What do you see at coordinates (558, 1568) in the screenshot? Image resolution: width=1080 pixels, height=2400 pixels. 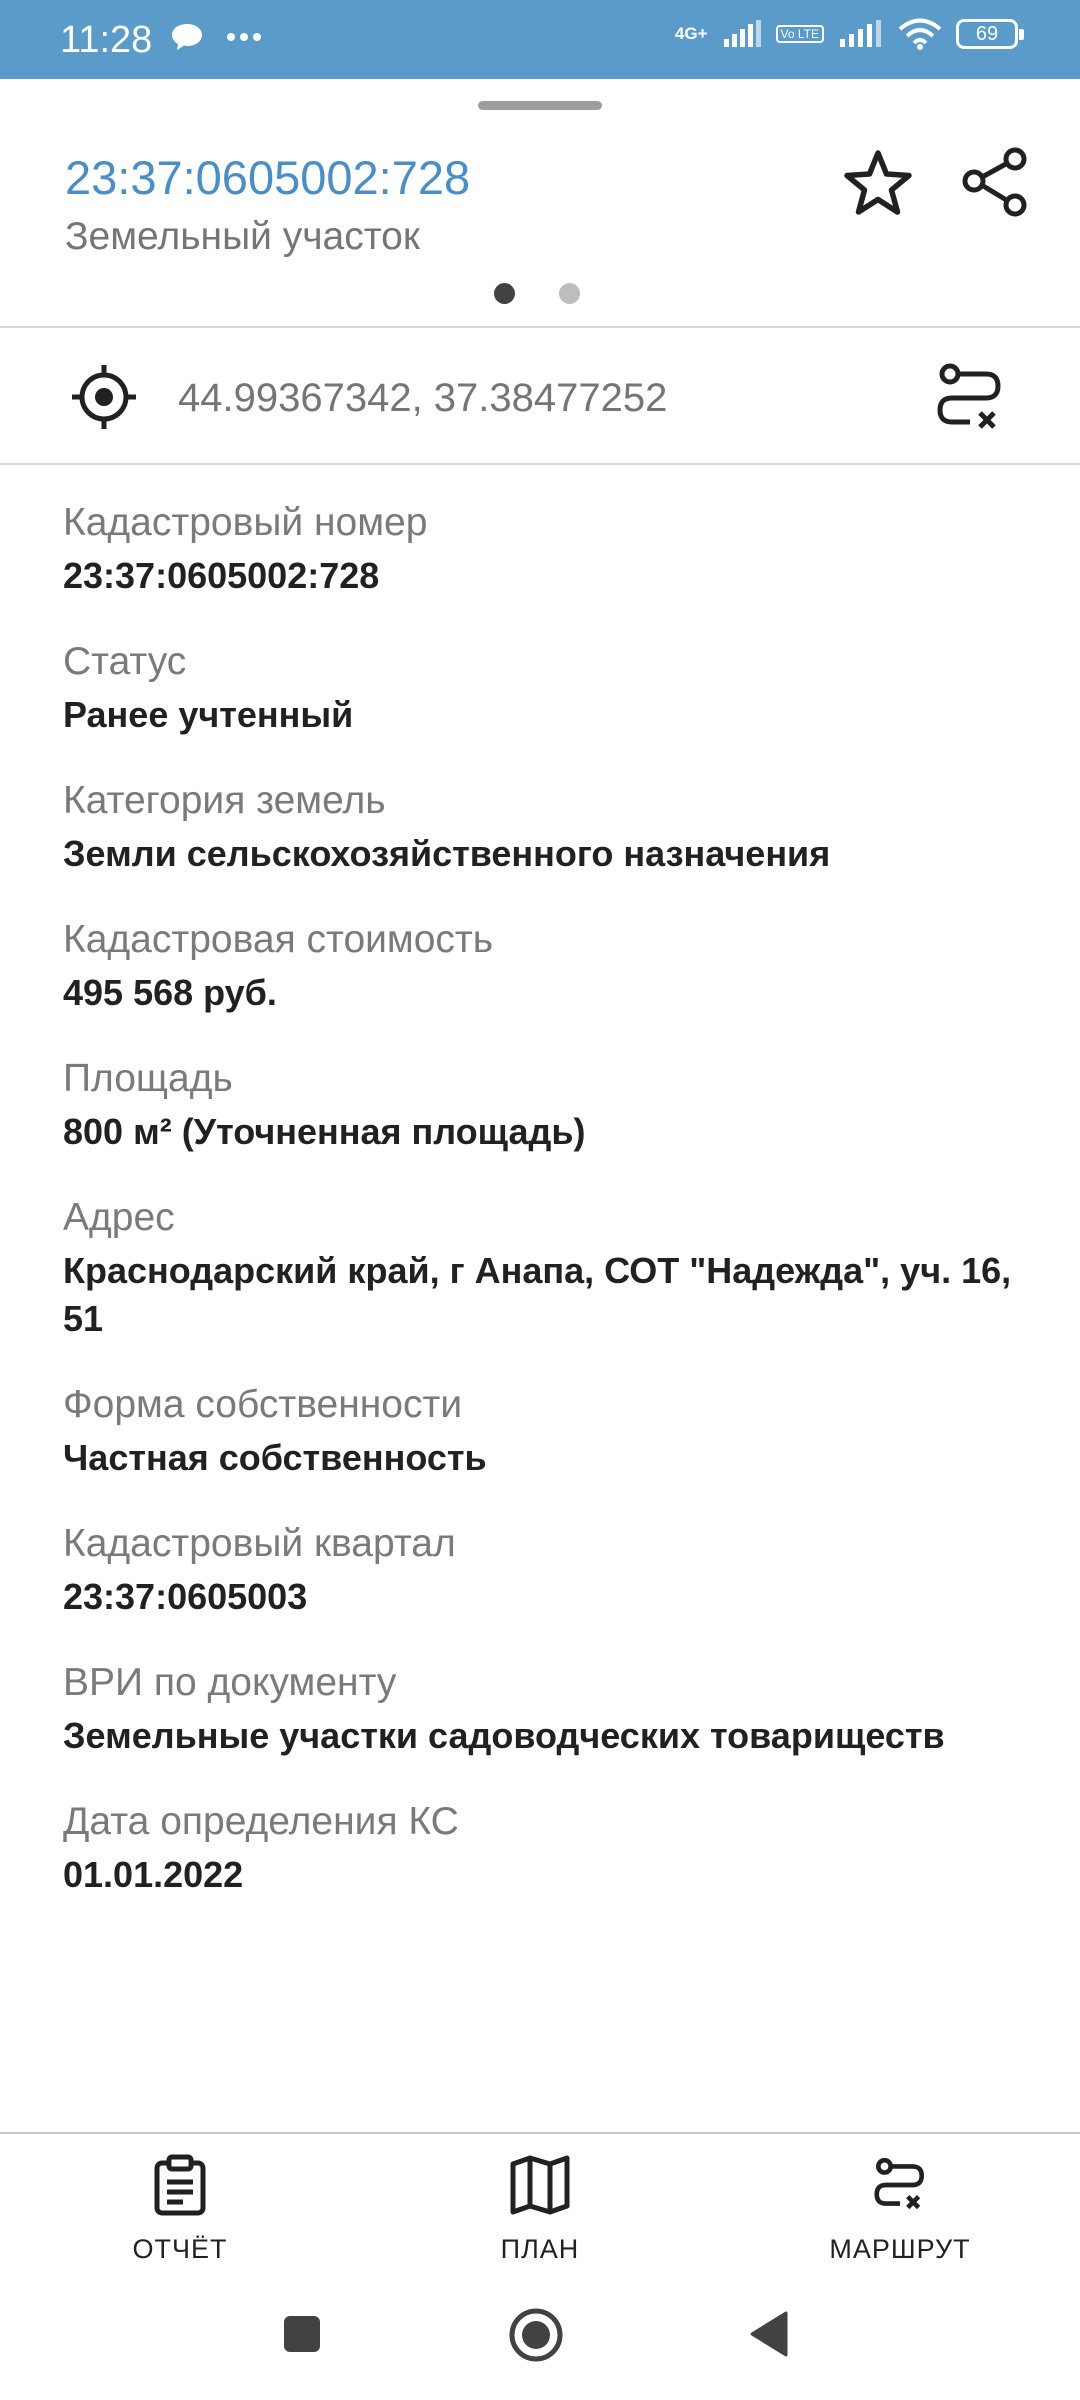 I see `field-cadastral-quarter: Кадастровый квартал 23:37:0605003` at bounding box center [558, 1568].